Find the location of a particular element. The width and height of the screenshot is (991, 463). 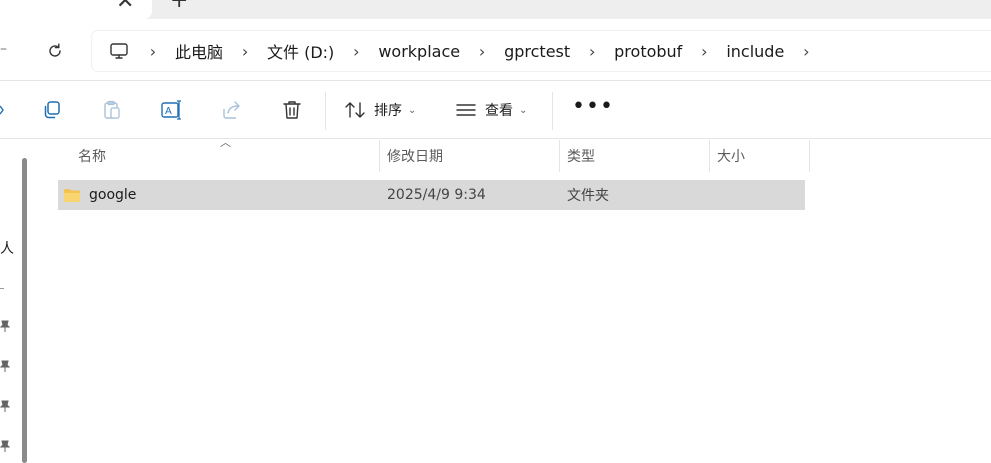

rename-icon: A is located at coordinates (171, 110).